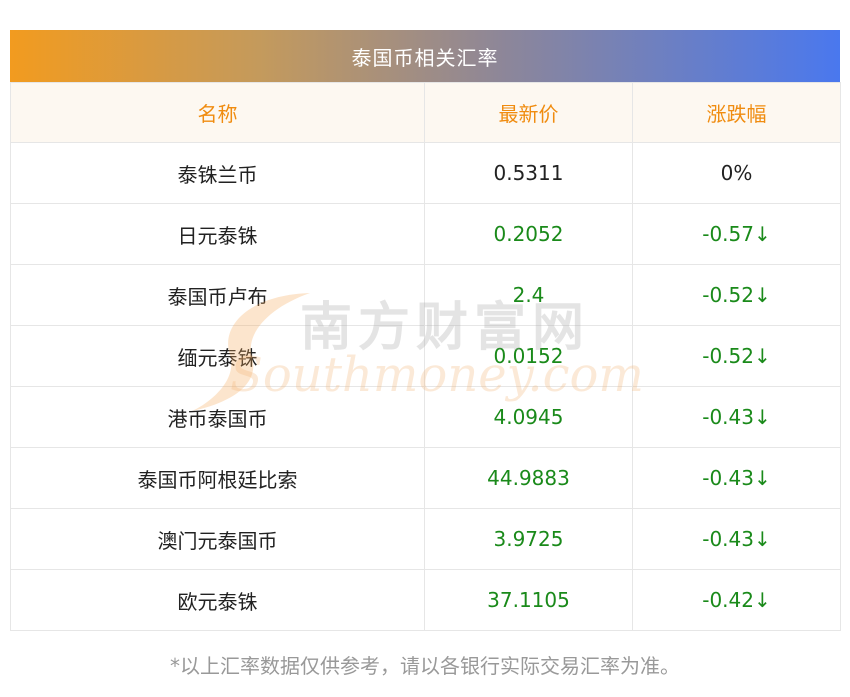 Image resolution: width=850 pixels, height=697 pixels. I want to click on row-price: 2.4, so click(528, 295).